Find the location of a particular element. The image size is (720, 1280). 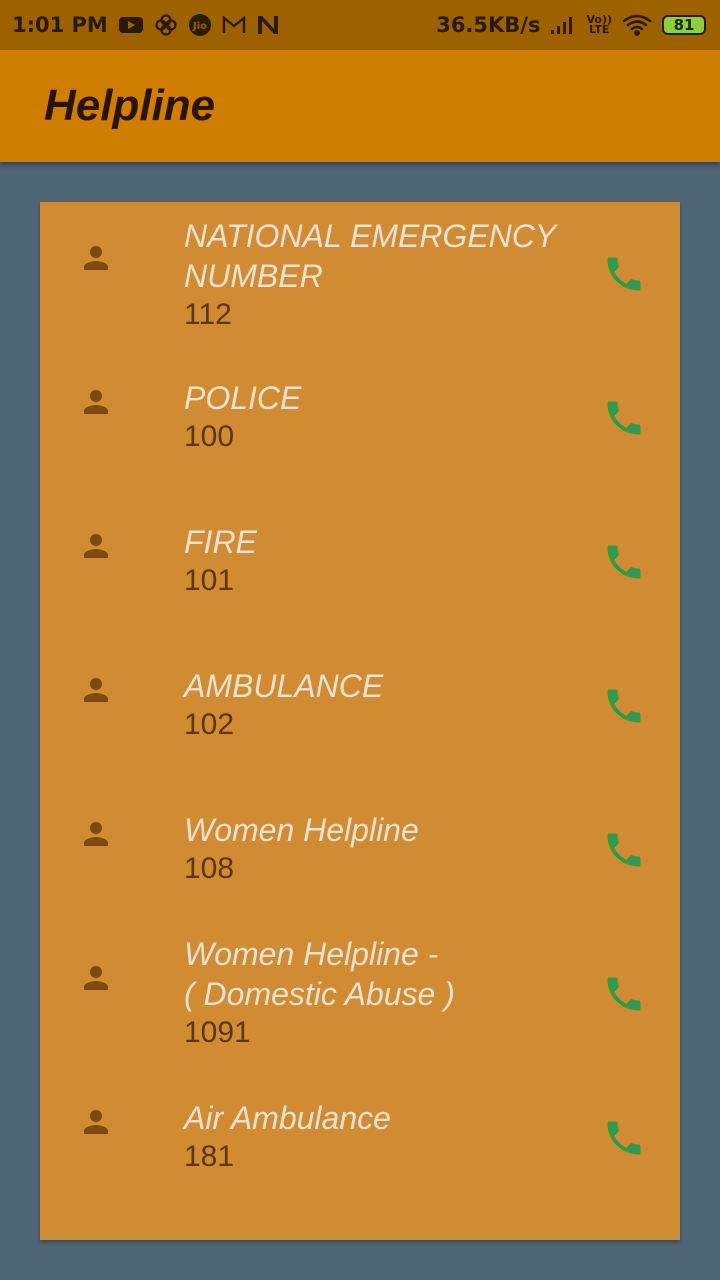

list-item: Air Ambulance 181 is located at coordinates (360, 1136).